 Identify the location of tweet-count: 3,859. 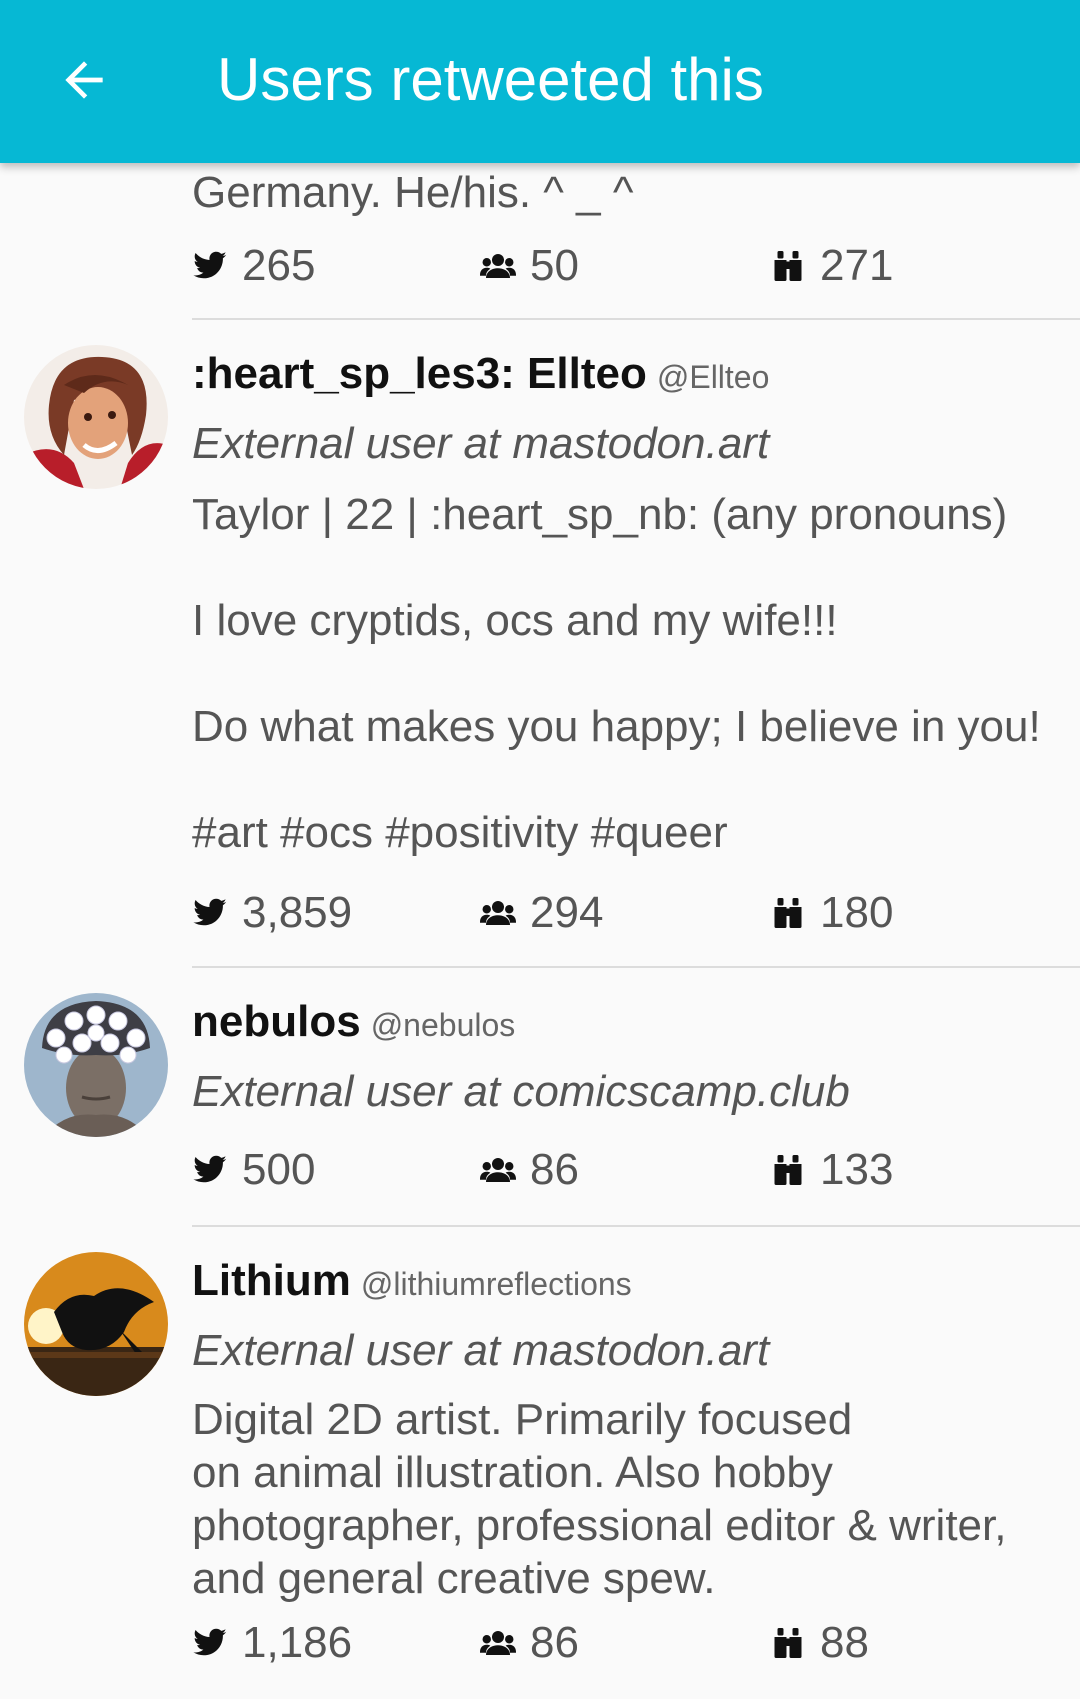
(272, 913).